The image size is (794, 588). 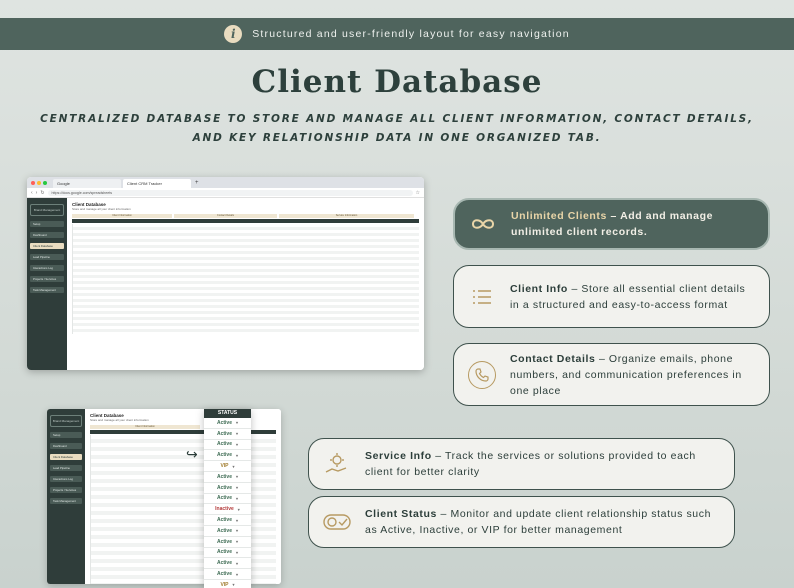 What do you see at coordinates (33, 182) in the screenshot?
I see `close-dot-icon` at bounding box center [33, 182].